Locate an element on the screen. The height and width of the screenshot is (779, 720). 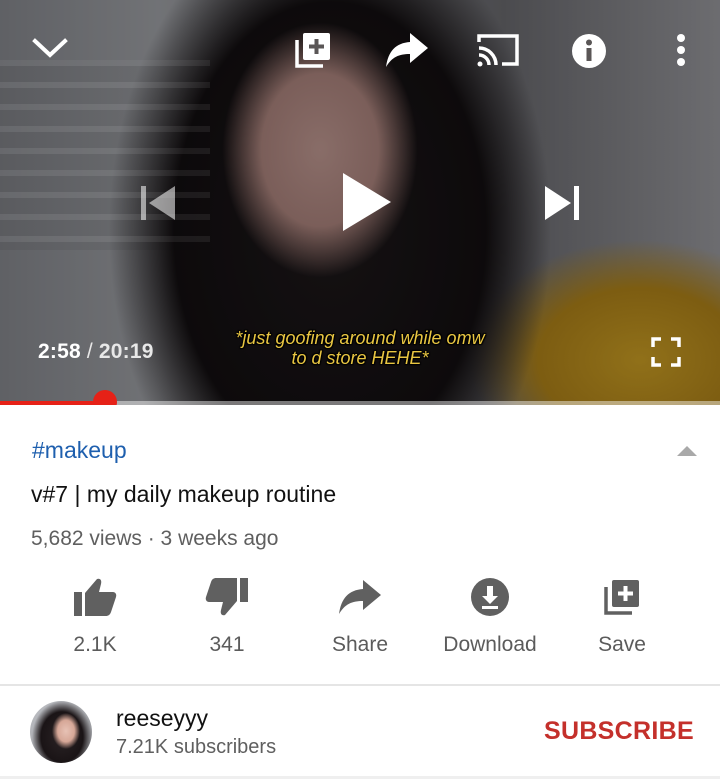
download-icon is located at coordinates (490, 597).